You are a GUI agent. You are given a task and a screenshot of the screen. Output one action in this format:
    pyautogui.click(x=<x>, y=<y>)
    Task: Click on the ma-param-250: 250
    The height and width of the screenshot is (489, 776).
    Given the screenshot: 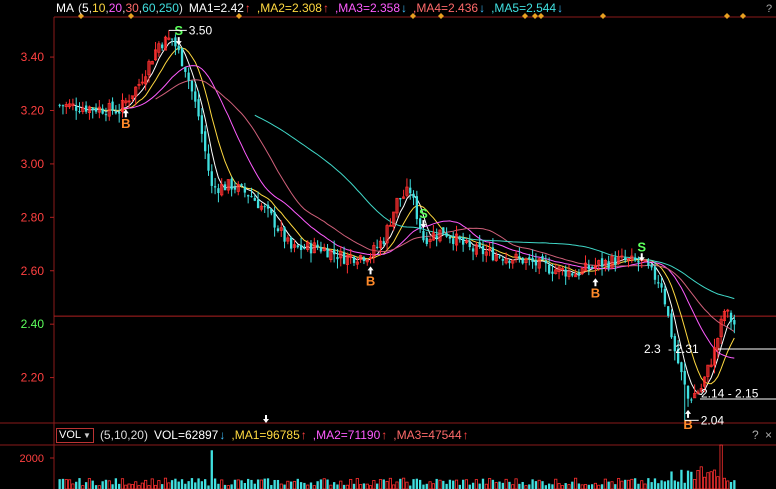 What is the action you would take?
    pyautogui.click(x=168, y=8)
    